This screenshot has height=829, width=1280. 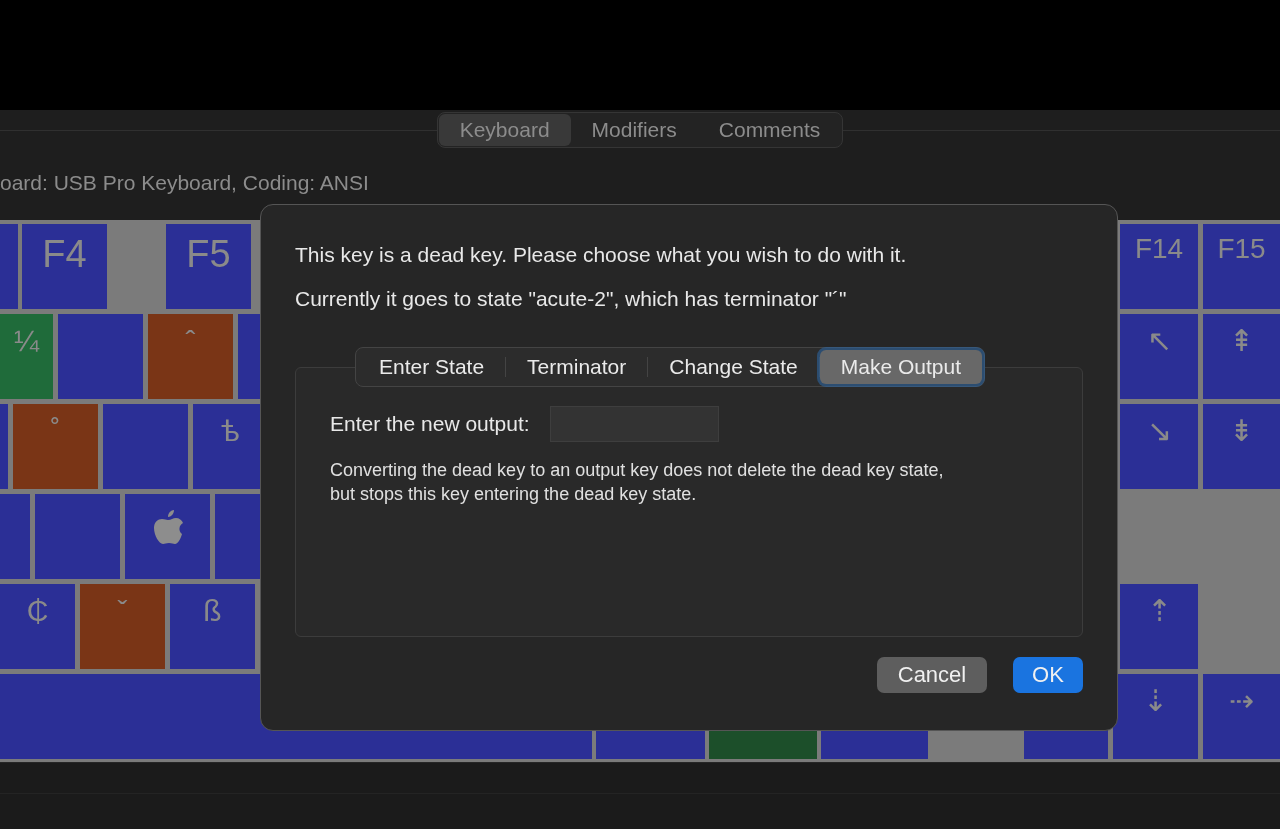 I want to click on keyboard-info: oard: USB Pro Keyboard, Coding: ANSI, so click(x=185, y=183).